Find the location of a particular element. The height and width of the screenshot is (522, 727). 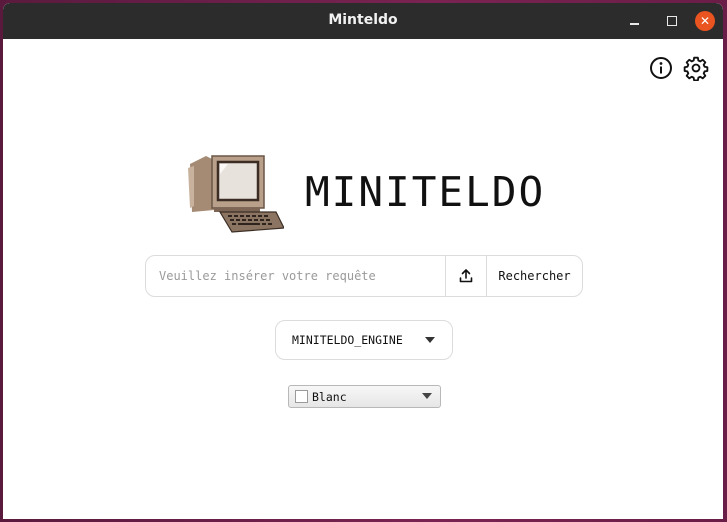

settings-button is located at coordinates (696, 68).